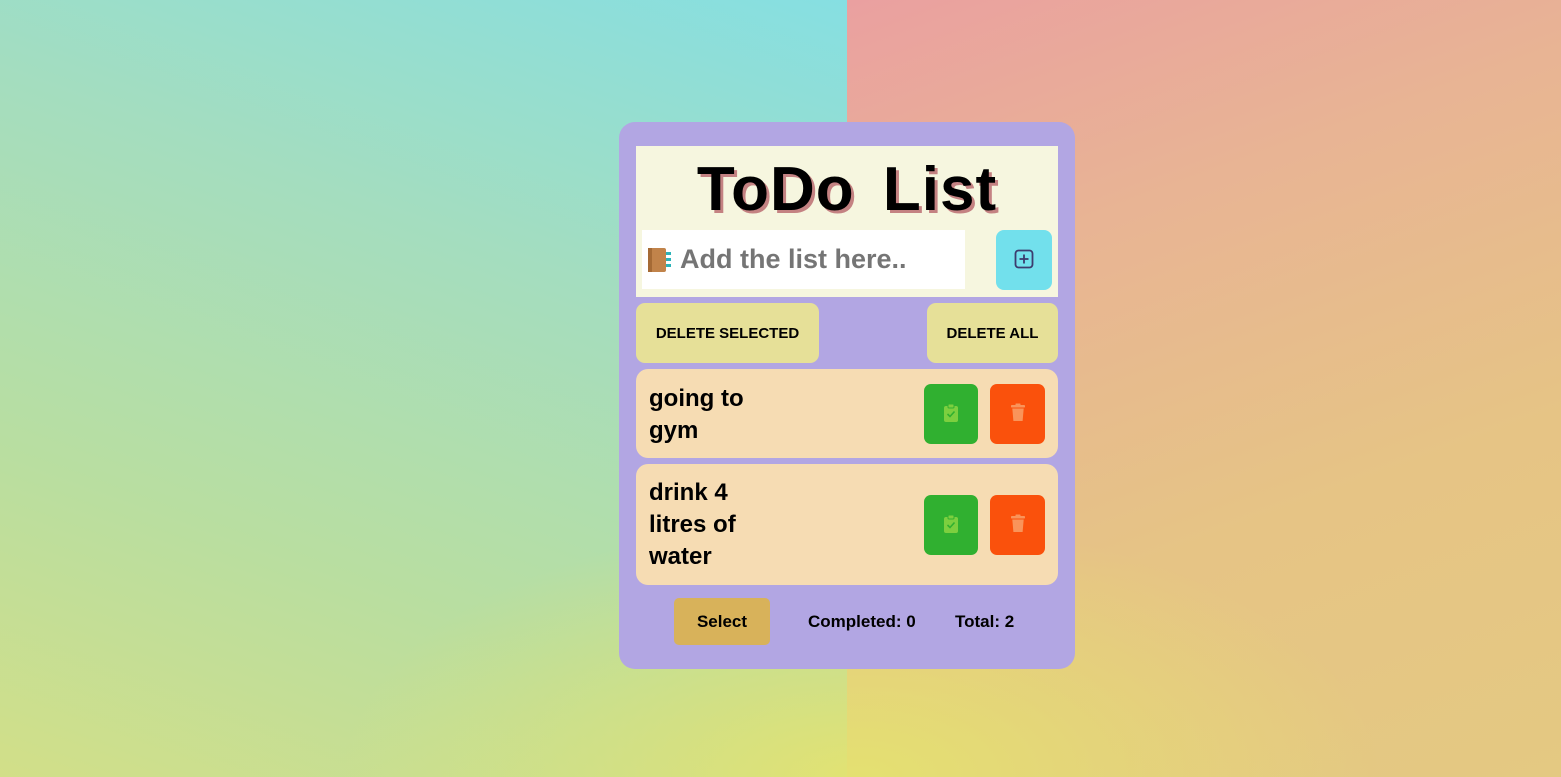 This screenshot has height=777, width=1561. I want to click on completed-count: Completed: 0, so click(862, 621).